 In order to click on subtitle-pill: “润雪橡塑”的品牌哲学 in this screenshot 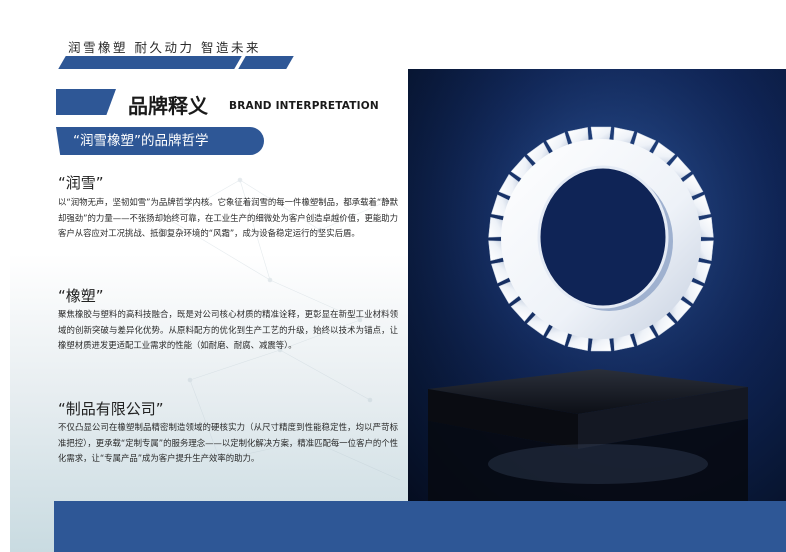, I will do `click(160, 141)`.